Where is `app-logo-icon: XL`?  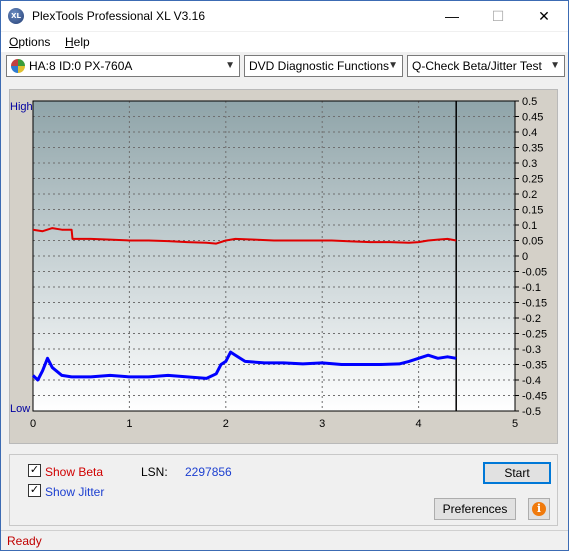
app-logo-icon: XL is located at coordinates (16, 16).